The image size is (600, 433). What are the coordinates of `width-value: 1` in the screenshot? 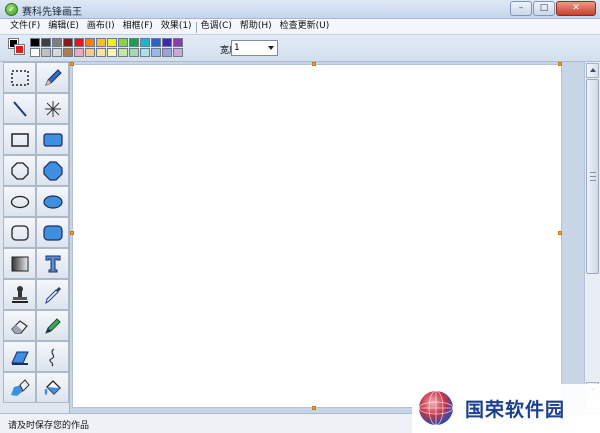 It's located at (237, 48).